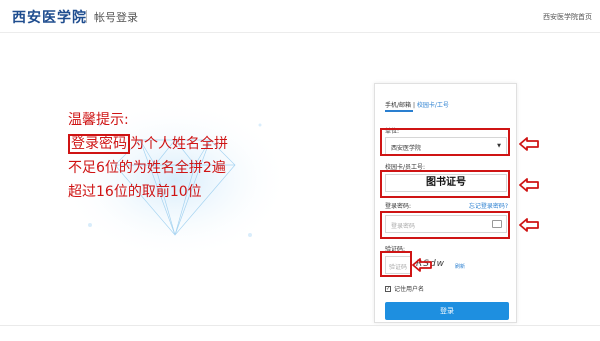 Image resolution: width=600 pixels, height=341 pixels. Describe the element at coordinates (488, 205) in the screenshot. I see `forgot-password-link: 忘记登录密码?` at that location.